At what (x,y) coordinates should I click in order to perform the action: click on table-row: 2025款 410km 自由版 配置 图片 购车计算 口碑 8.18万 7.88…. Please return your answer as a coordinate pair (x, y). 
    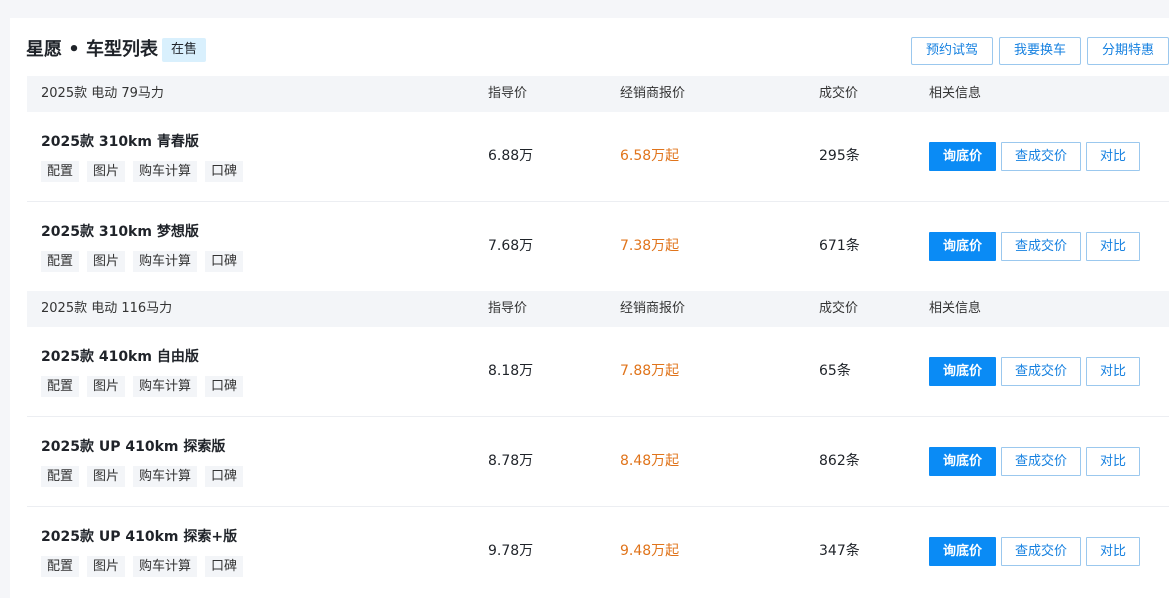
    Looking at the image, I should click on (598, 372).